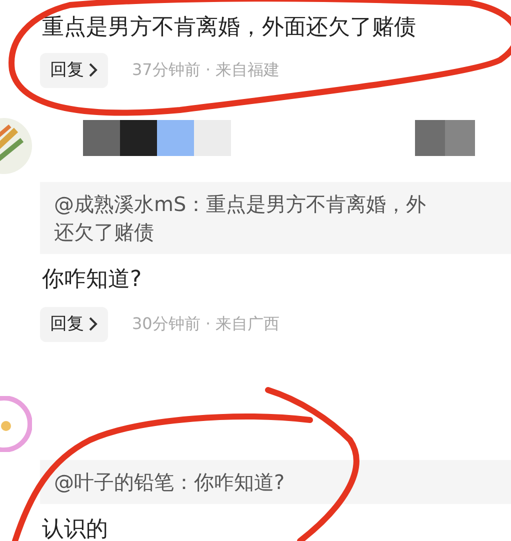 This screenshot has height=541, width=511. I want to click on quote-text: @成熟溪水mS：重点是男方不肯离婚，外, so click(241, 204).